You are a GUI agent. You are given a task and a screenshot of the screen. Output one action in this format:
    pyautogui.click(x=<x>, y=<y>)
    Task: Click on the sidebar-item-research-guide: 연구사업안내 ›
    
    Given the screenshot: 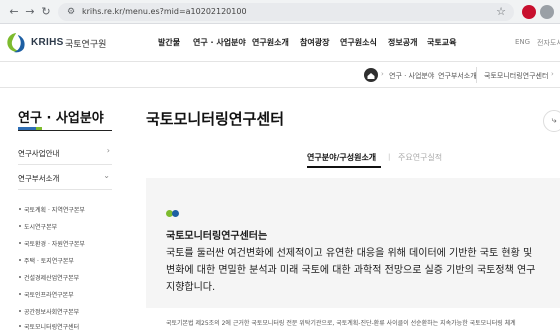 What is the action you would take?
    pyautogui.click(x=65, y=153)
    